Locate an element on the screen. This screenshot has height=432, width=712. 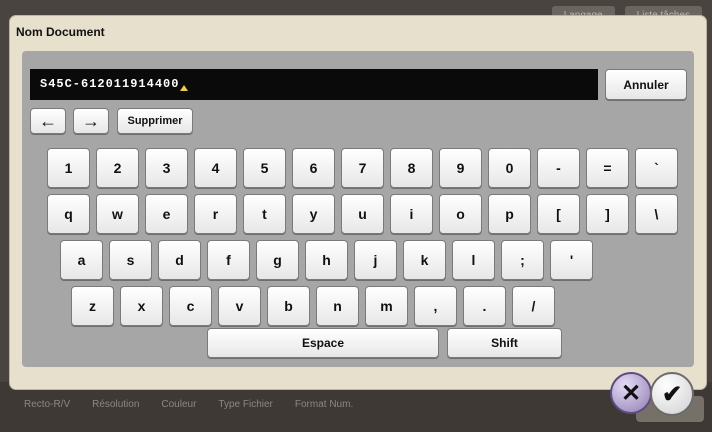
key-right-bracket: ] is located at coordinates (607, 214).